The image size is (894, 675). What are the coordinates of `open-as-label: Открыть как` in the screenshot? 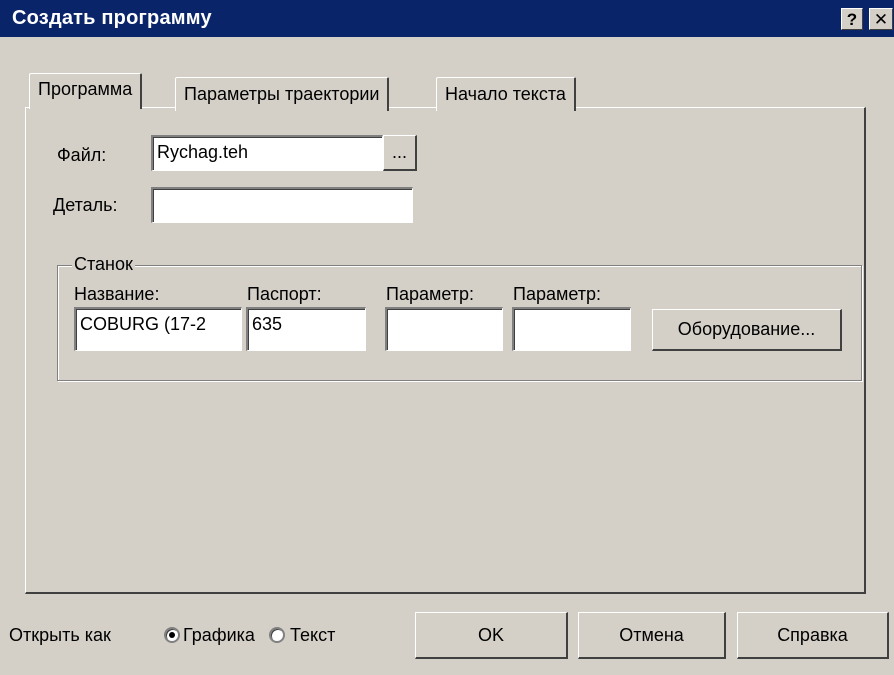 It's located at (60, 635).